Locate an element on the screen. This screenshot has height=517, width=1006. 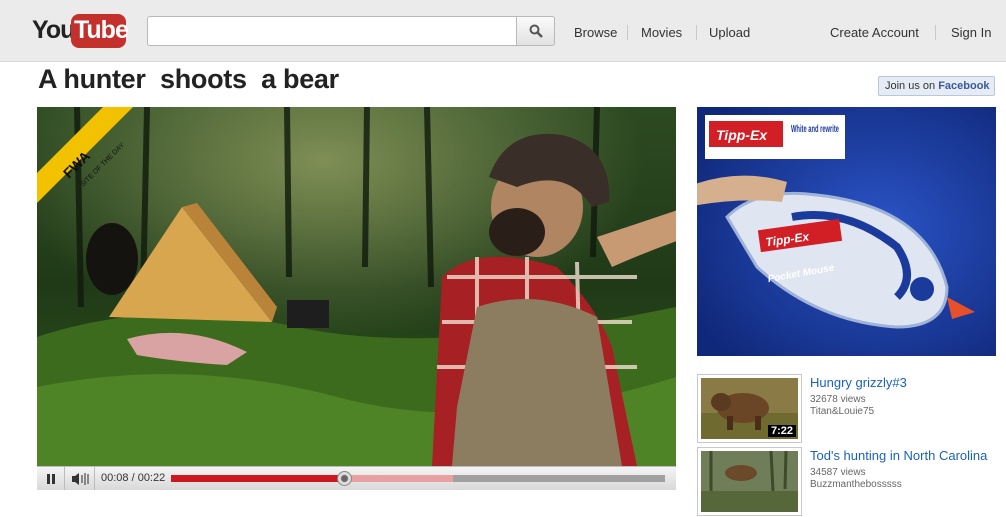
volume-button is located at coordinates (80, 478).